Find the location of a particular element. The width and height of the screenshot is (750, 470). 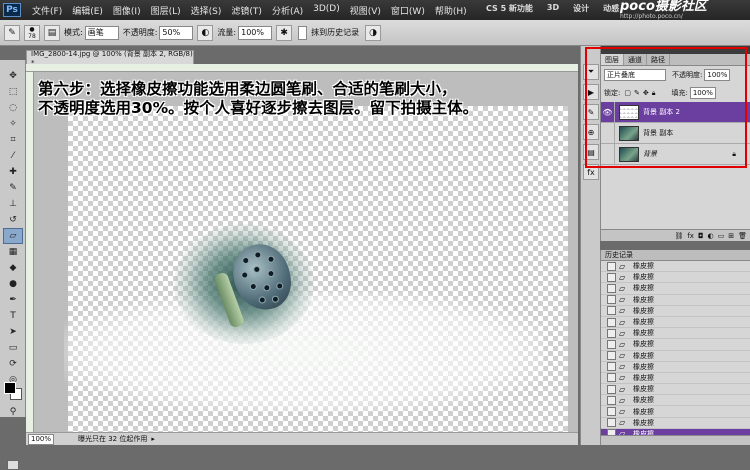

3d-rotate-tool-icon: ⟳ is located at coordinates (13, 364).